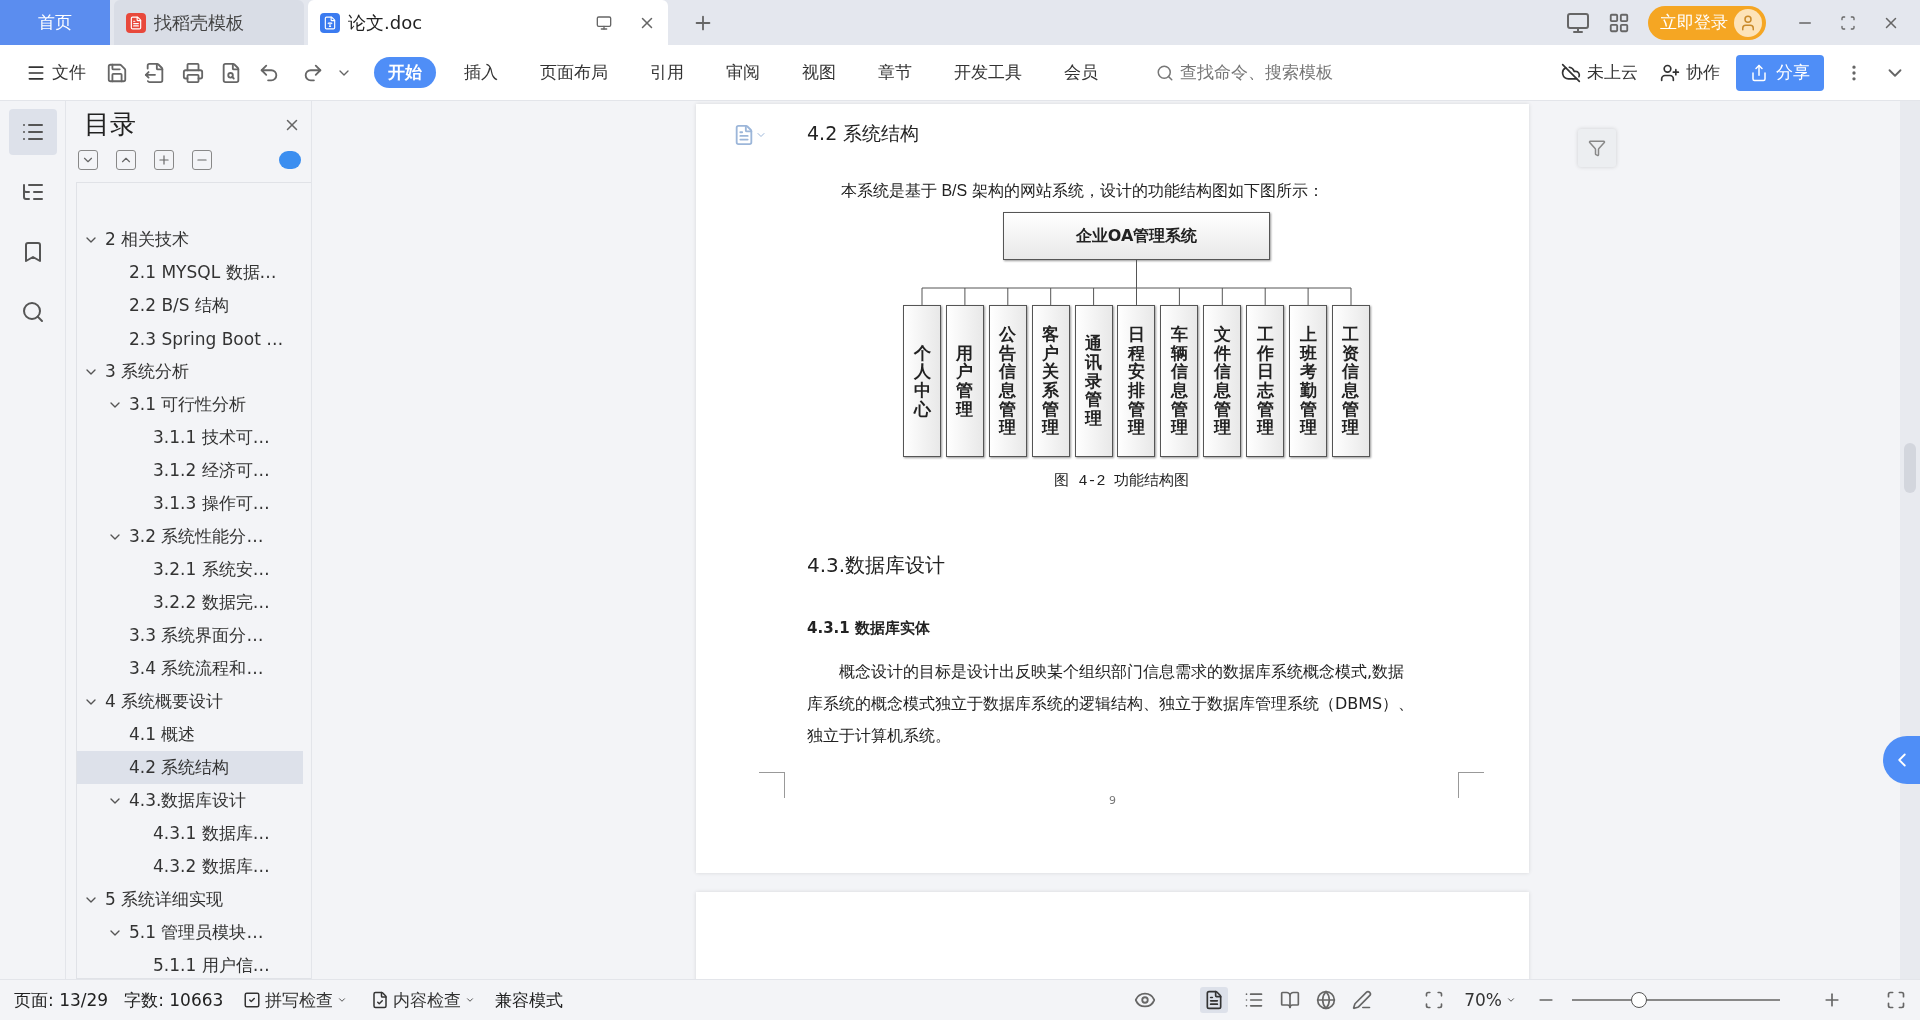 The width and height of the screenshot is (1920, 1020). I want to click on save-icon, so click(117, 72).